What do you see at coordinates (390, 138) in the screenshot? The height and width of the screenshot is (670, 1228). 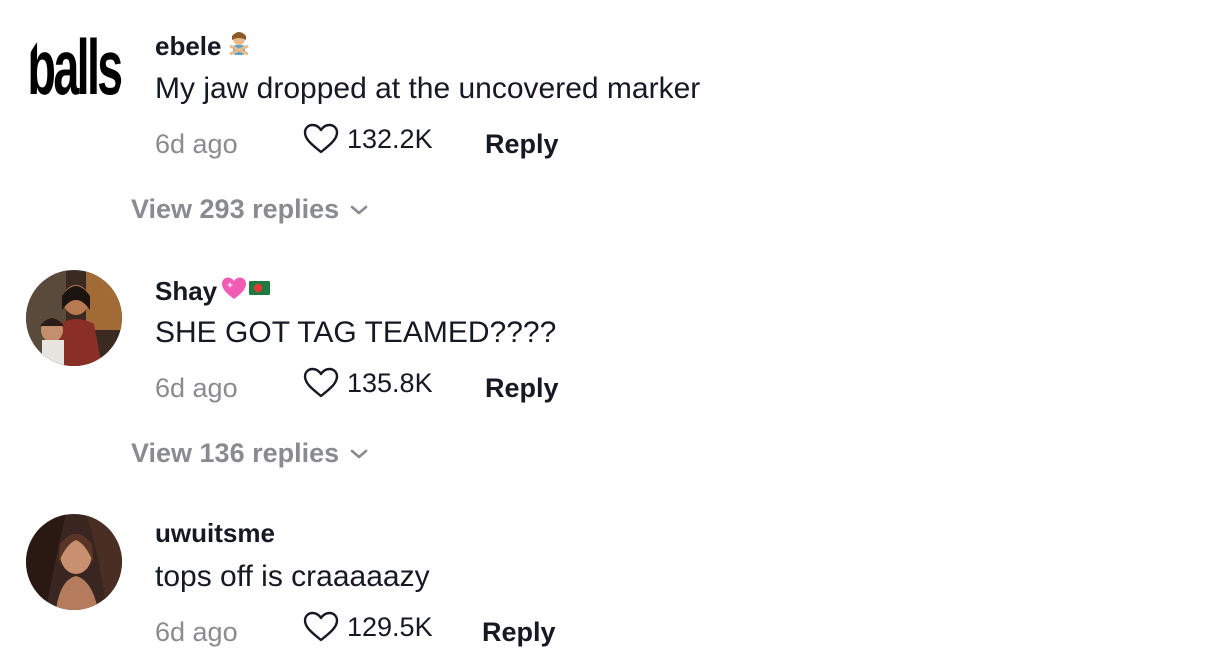 I see `like-count: 132.2K` at bounding box center [390, 138].